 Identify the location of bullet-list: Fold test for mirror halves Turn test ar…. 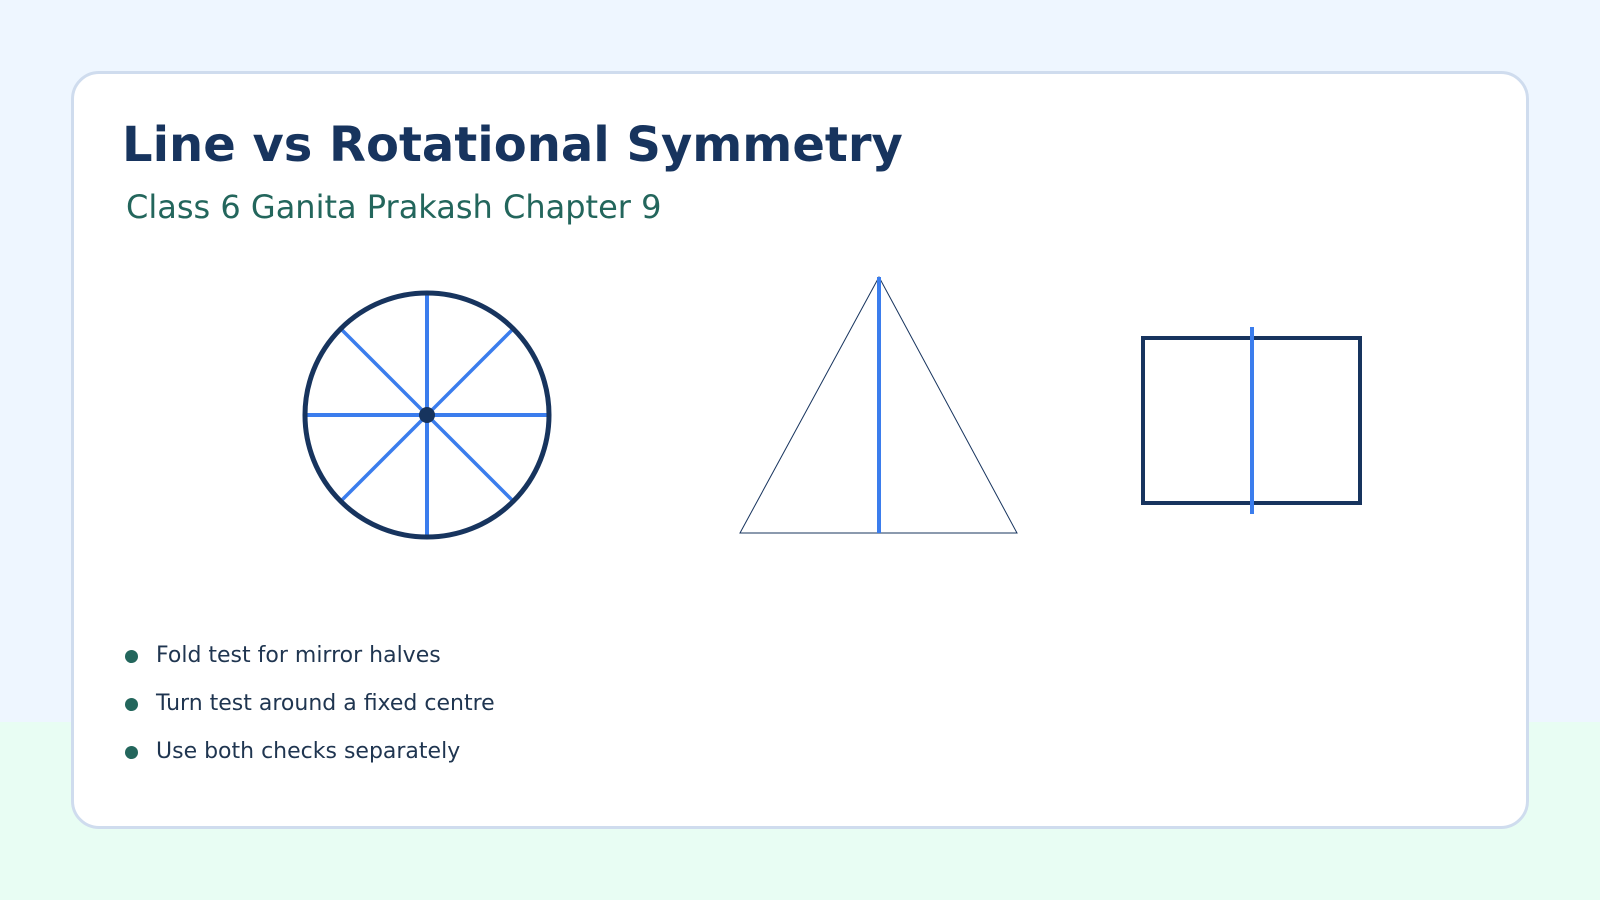
(308, 708).